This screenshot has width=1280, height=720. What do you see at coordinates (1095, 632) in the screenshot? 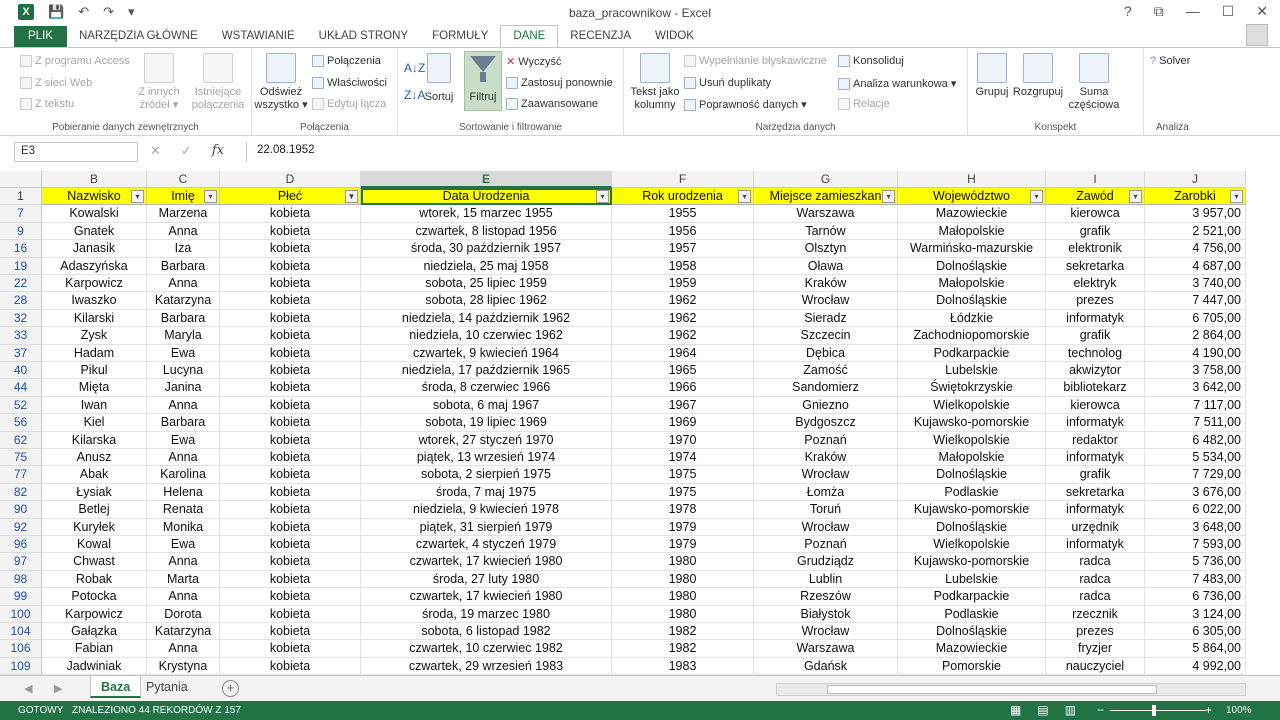
I see `cell-zawod: prezes` at bounding box center [1095, 632].